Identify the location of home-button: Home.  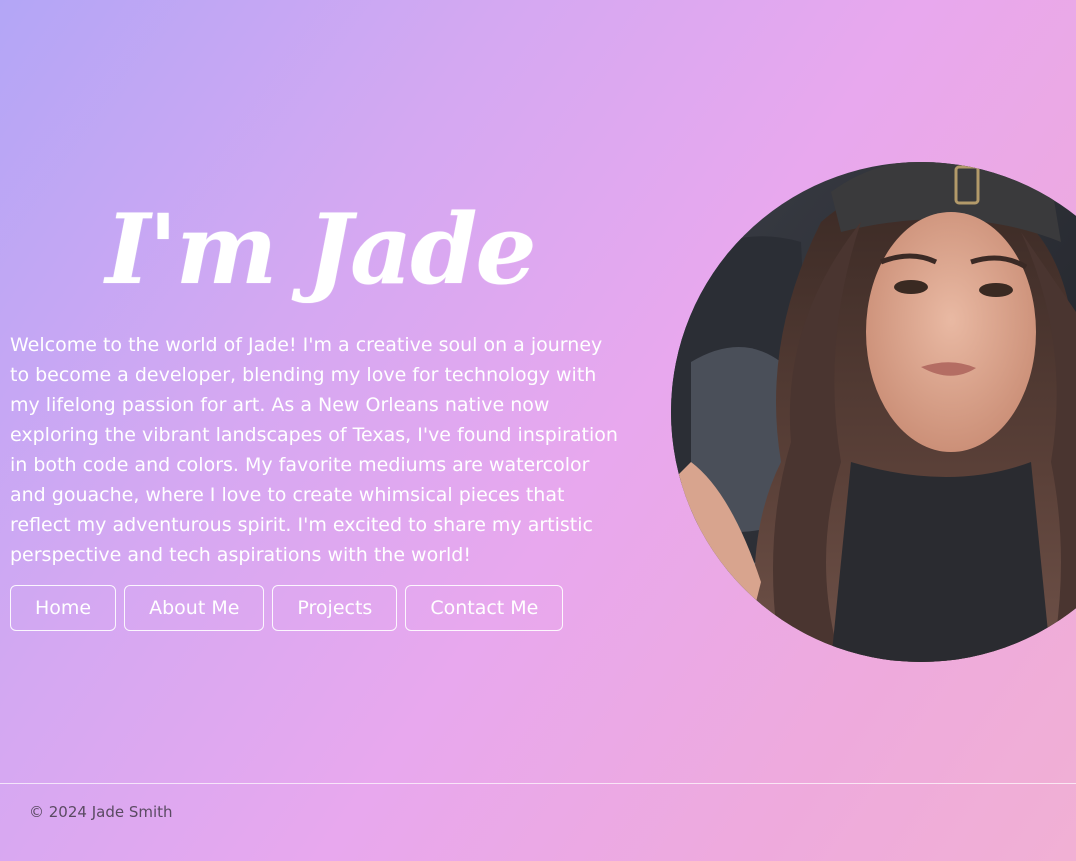
(63, 608).